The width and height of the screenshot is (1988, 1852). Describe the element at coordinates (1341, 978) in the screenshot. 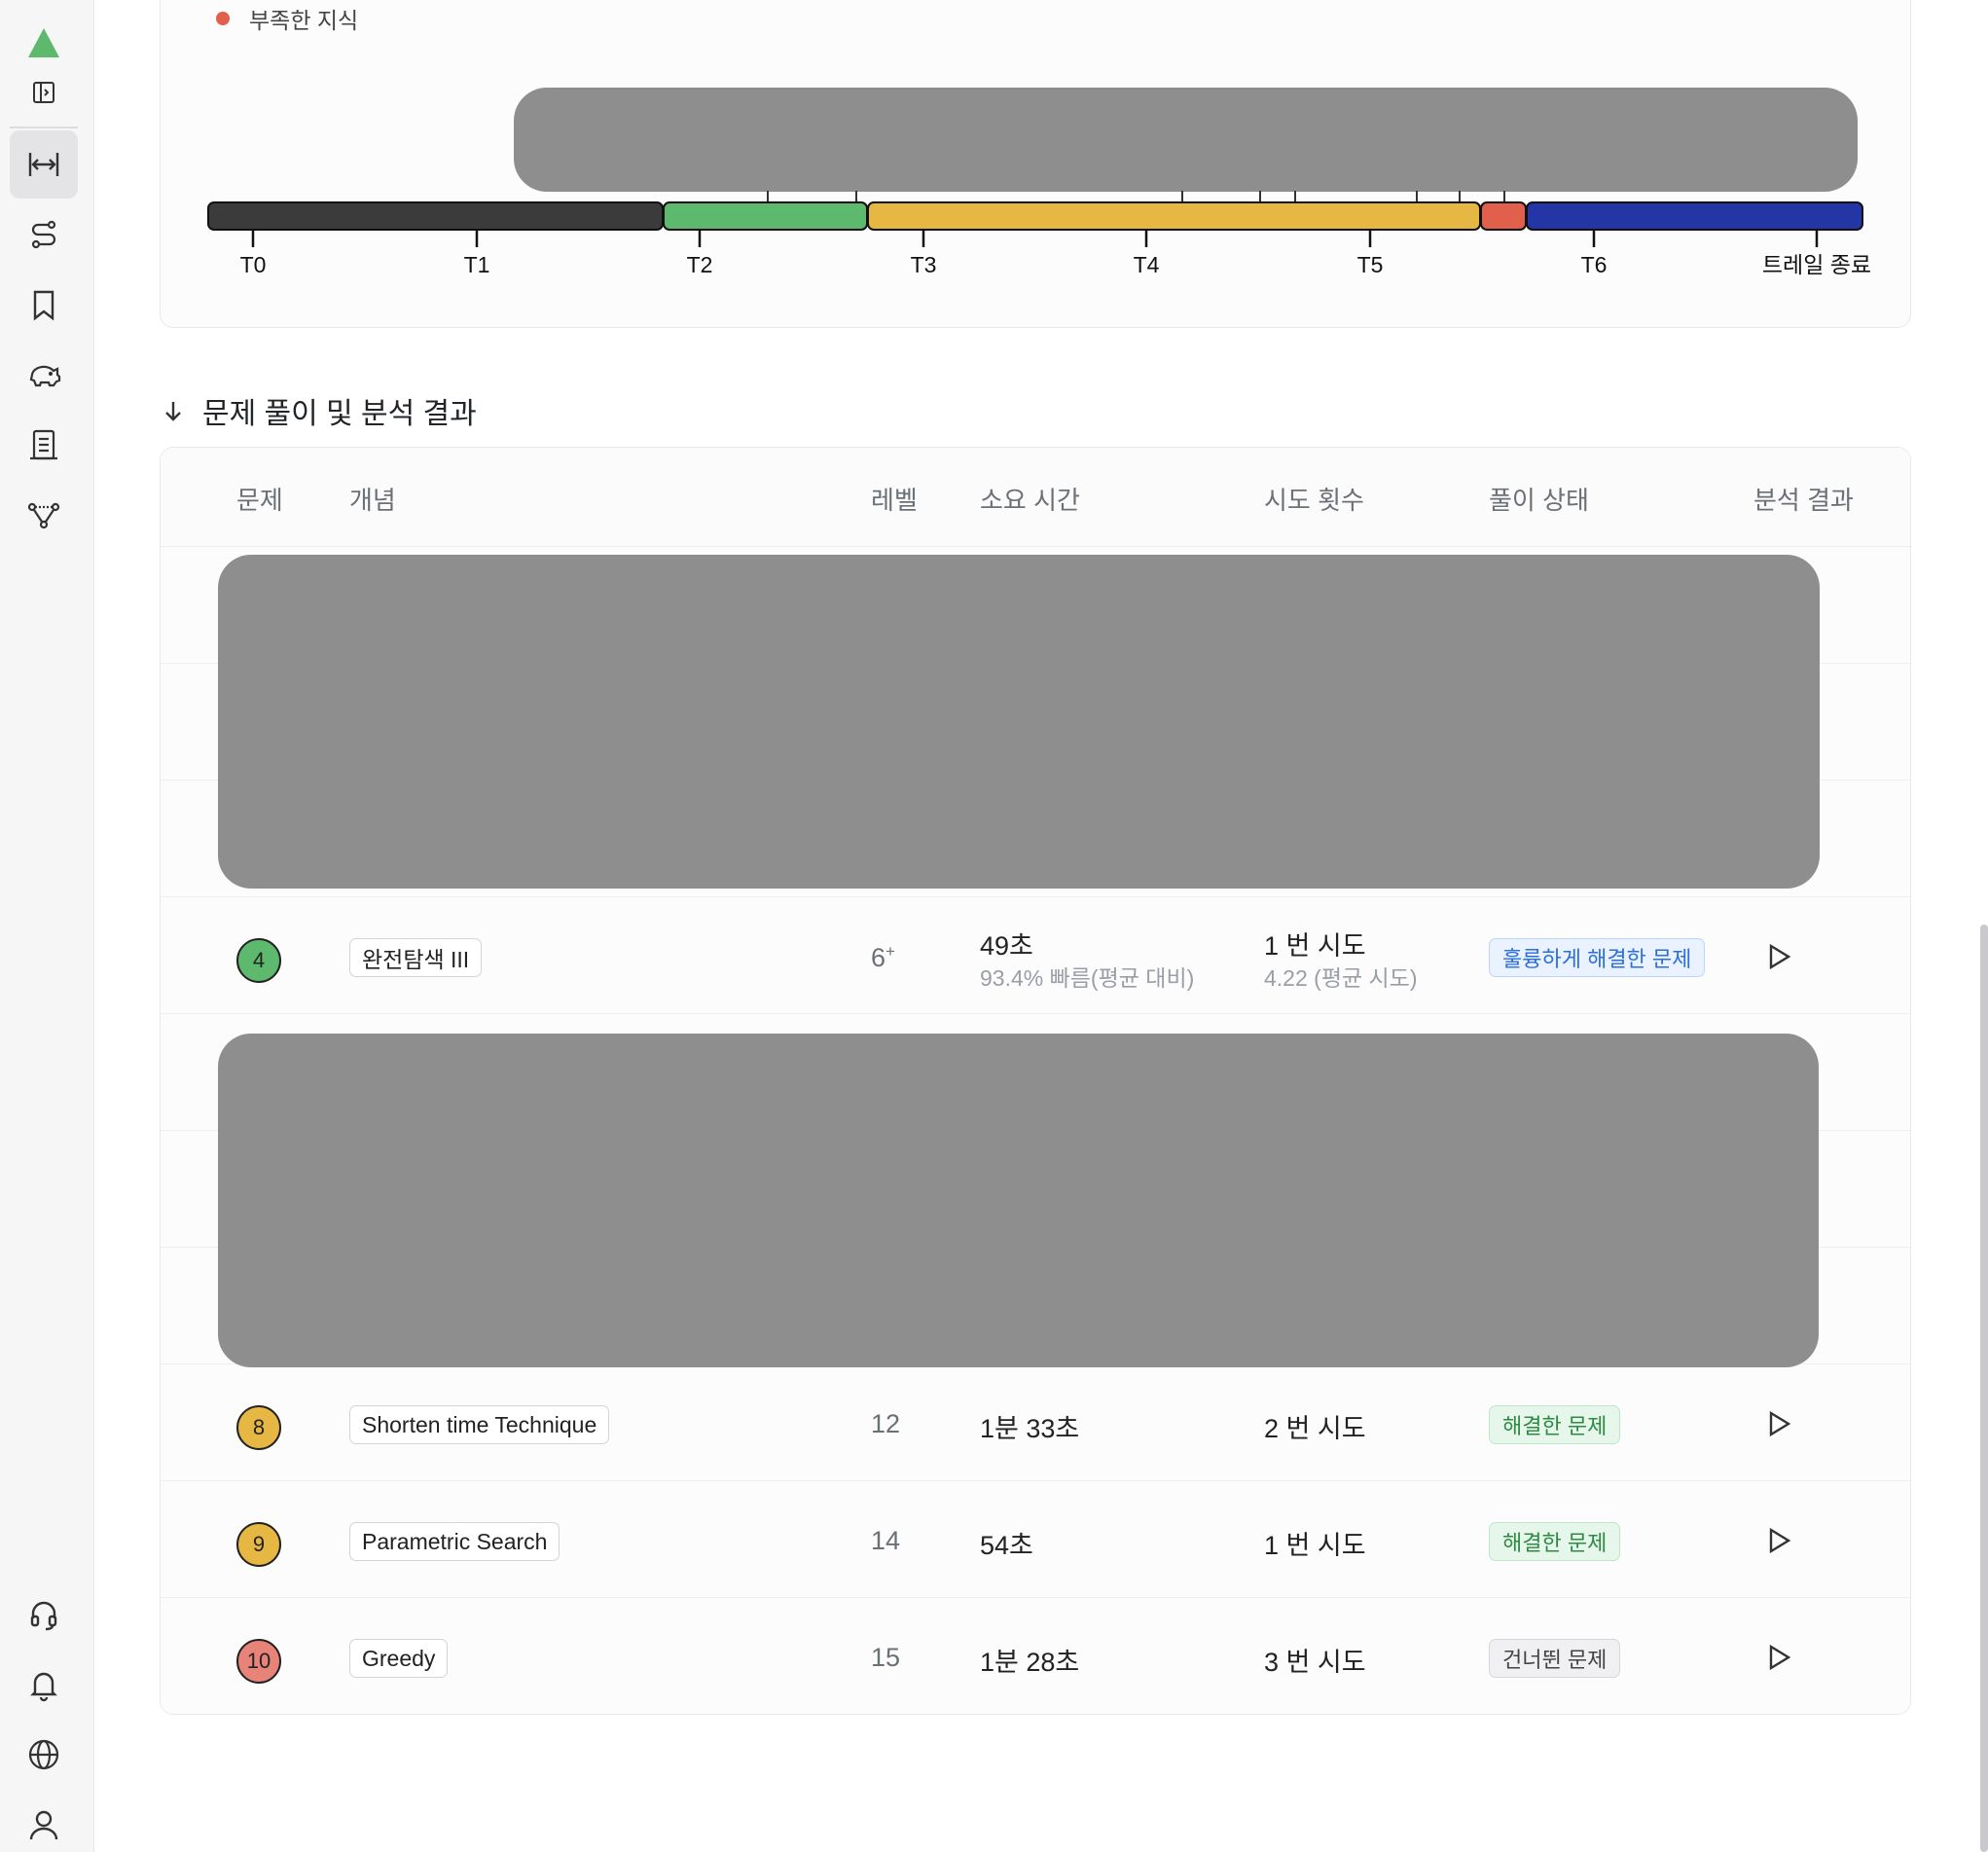

I see `tries-note: 4.22 (평균 시도)` at that location.